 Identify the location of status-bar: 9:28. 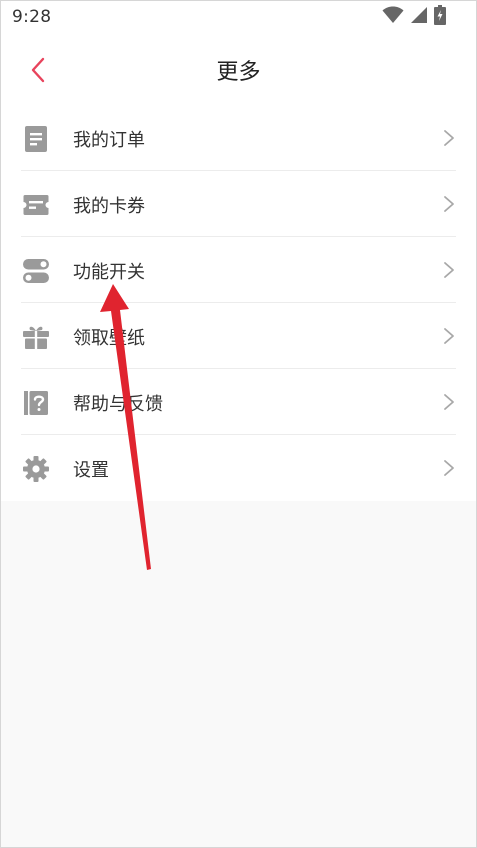
(238, 18).